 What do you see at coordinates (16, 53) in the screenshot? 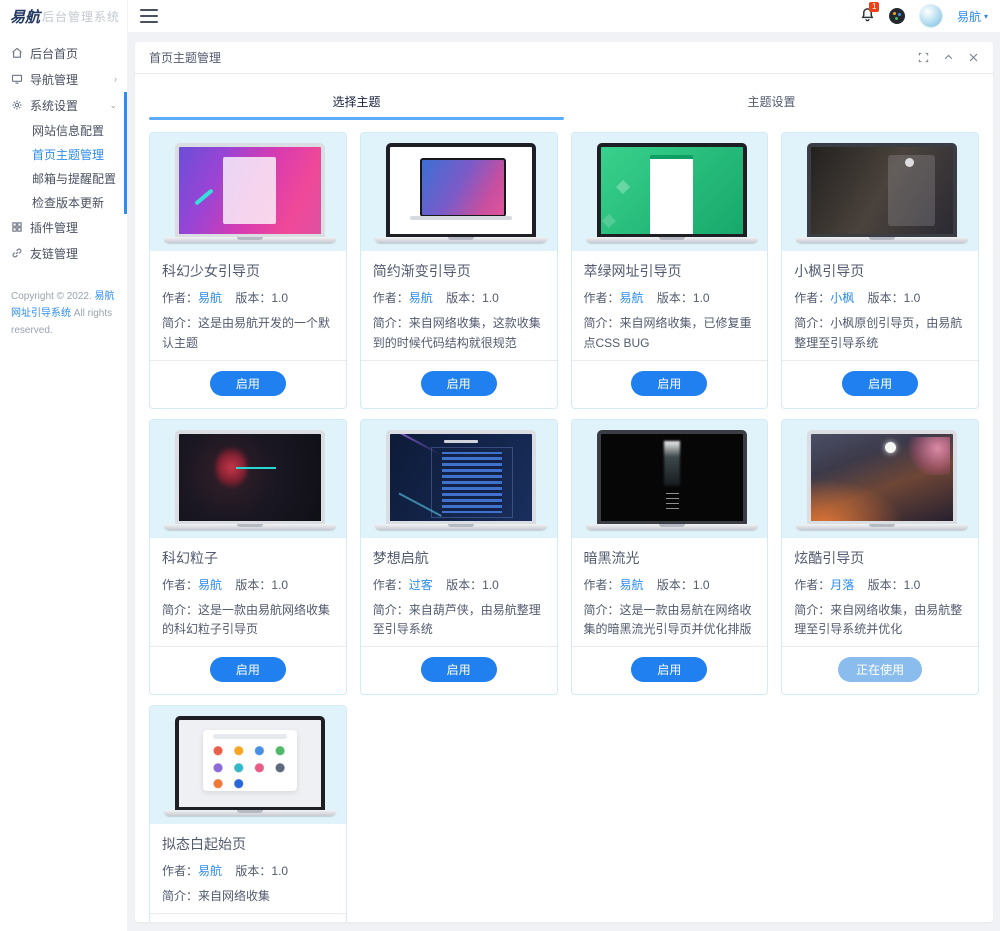
I see `home-icon` at bounding box center [16, 53].